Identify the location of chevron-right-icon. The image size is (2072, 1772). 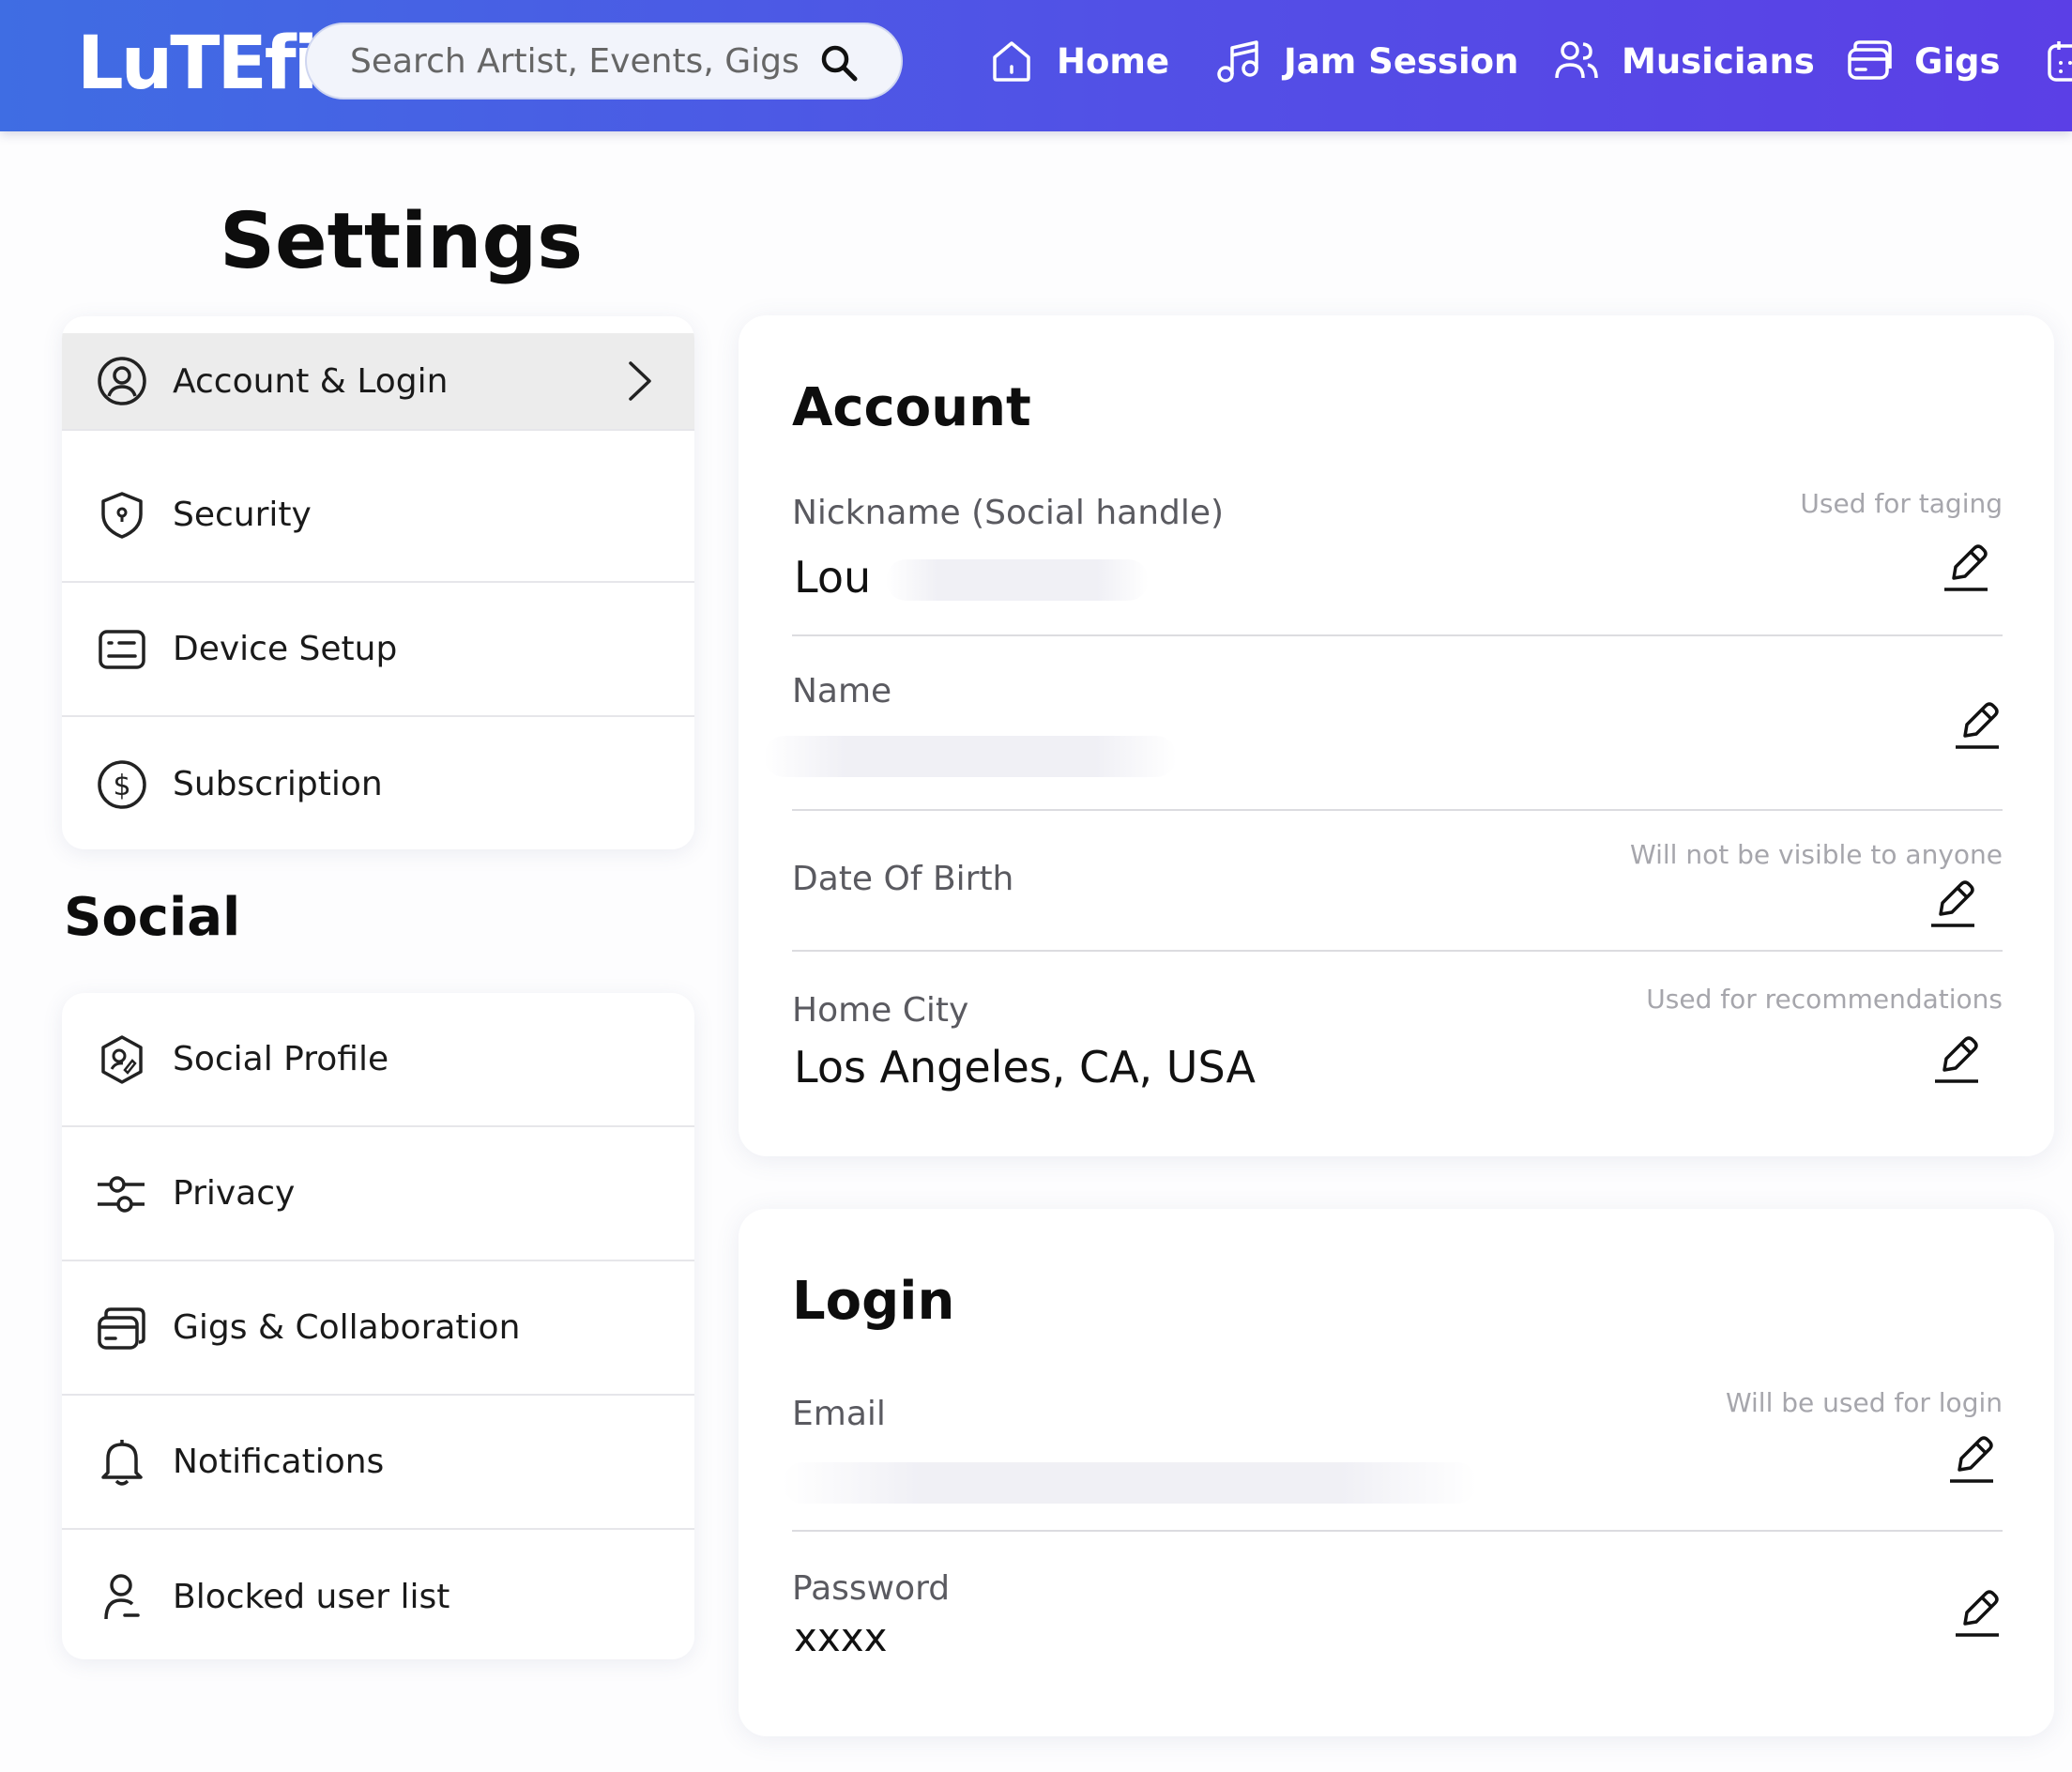
(640, 381).